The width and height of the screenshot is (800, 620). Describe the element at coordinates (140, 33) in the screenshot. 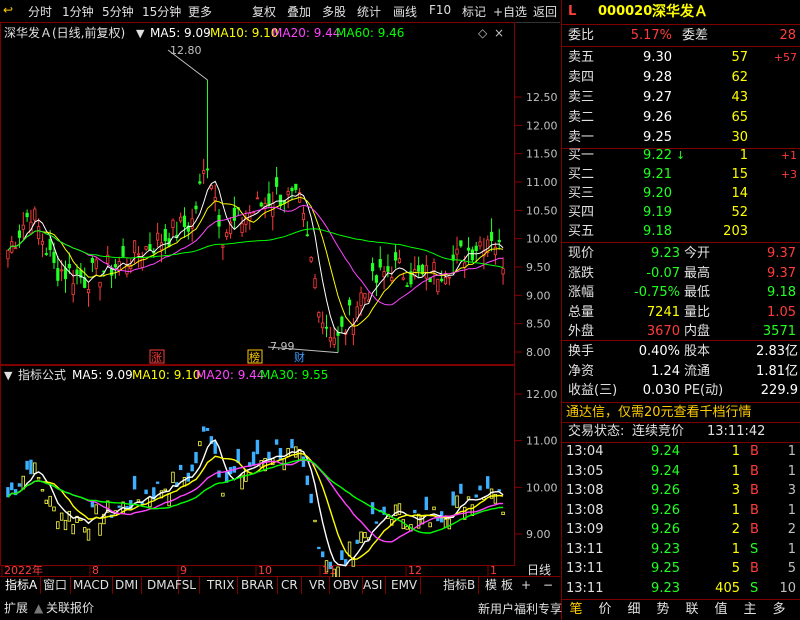

I see `price-header-arrow-icon: ▼` at that location.